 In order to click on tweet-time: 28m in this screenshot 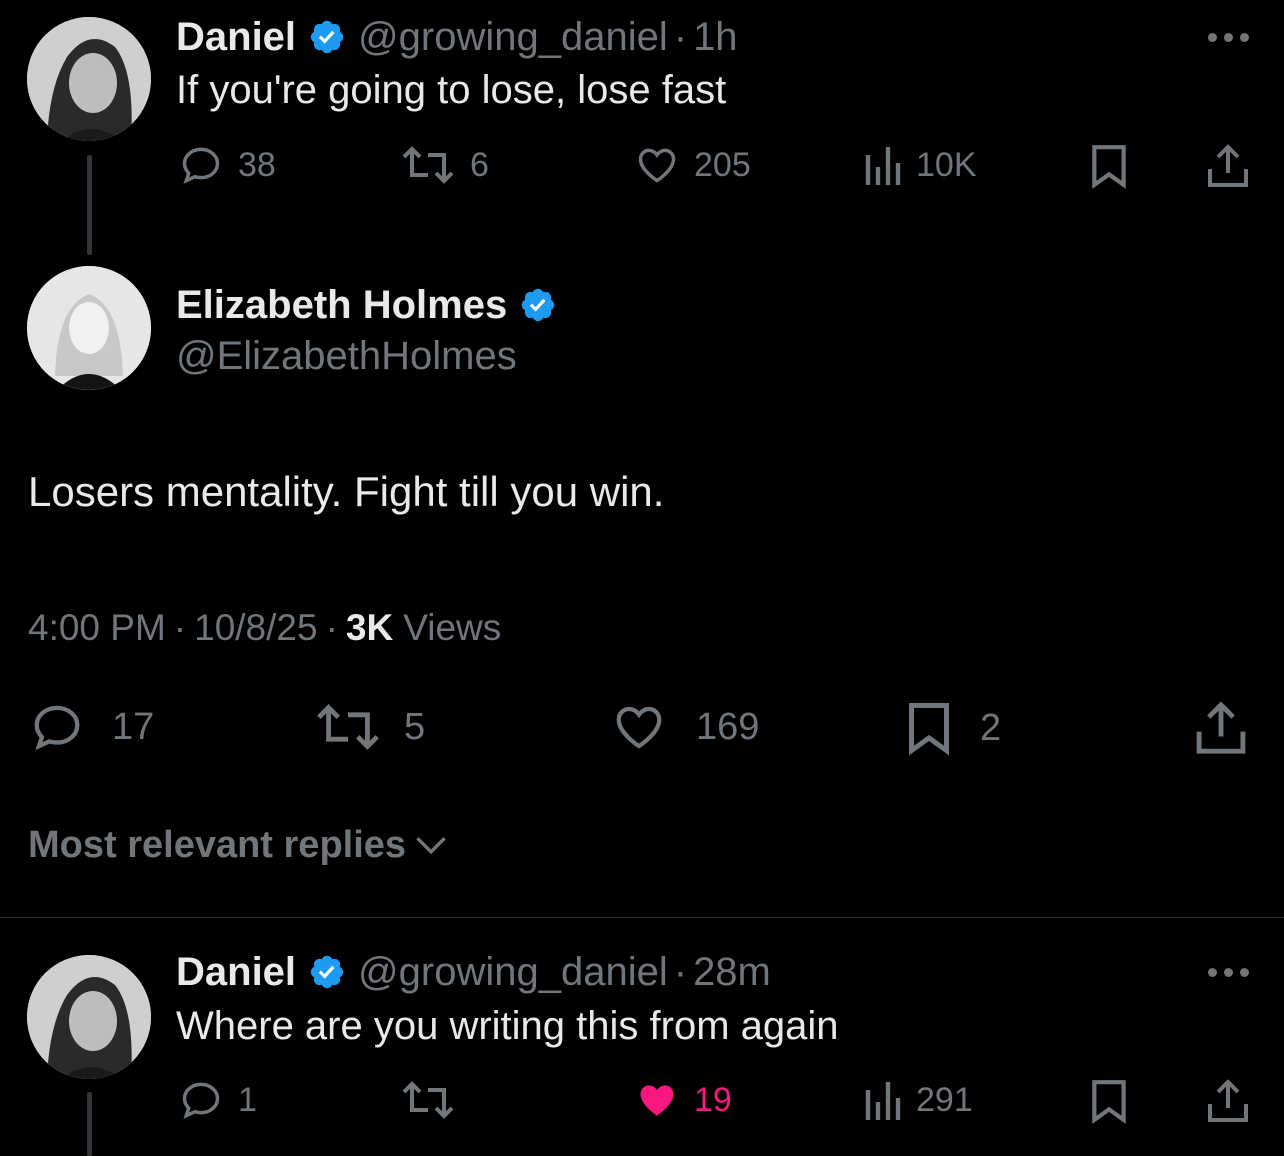, I will do `click(732, 972)`.